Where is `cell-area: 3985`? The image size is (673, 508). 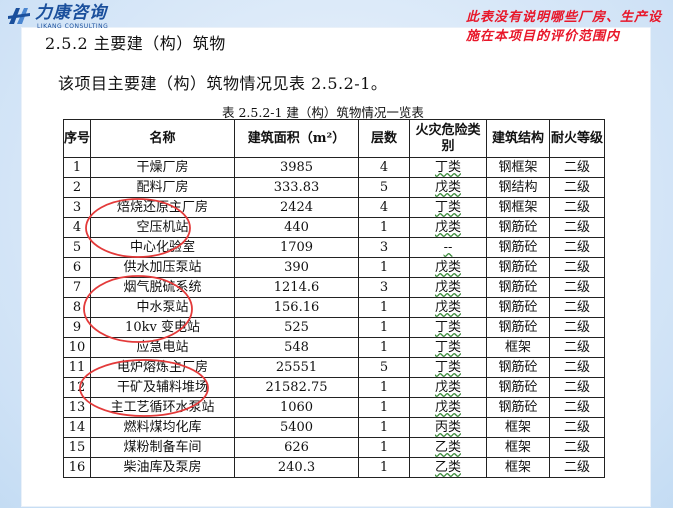
cell-area: 3985 is located at coordinates (296, 167).